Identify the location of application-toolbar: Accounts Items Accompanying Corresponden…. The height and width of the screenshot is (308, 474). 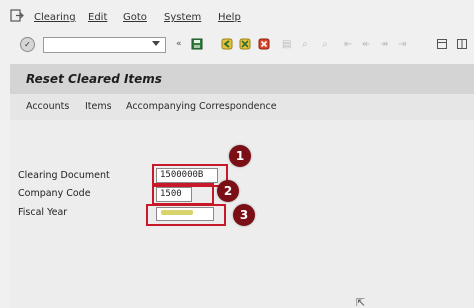
(242, 107).